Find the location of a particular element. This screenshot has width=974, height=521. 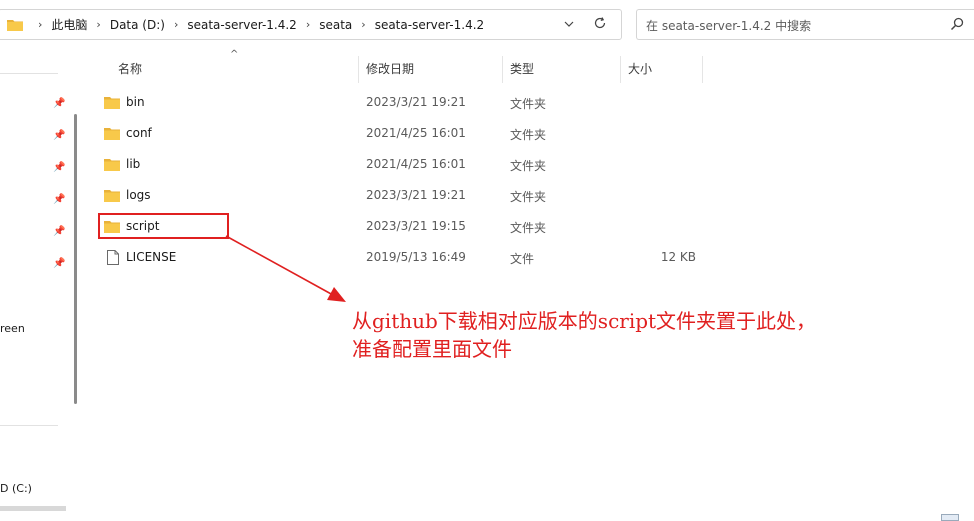

annotation-text: 从github下载相对应版本的script文件夹置于此处， 准备配置里面文件 is located at coordinates (632, 335).